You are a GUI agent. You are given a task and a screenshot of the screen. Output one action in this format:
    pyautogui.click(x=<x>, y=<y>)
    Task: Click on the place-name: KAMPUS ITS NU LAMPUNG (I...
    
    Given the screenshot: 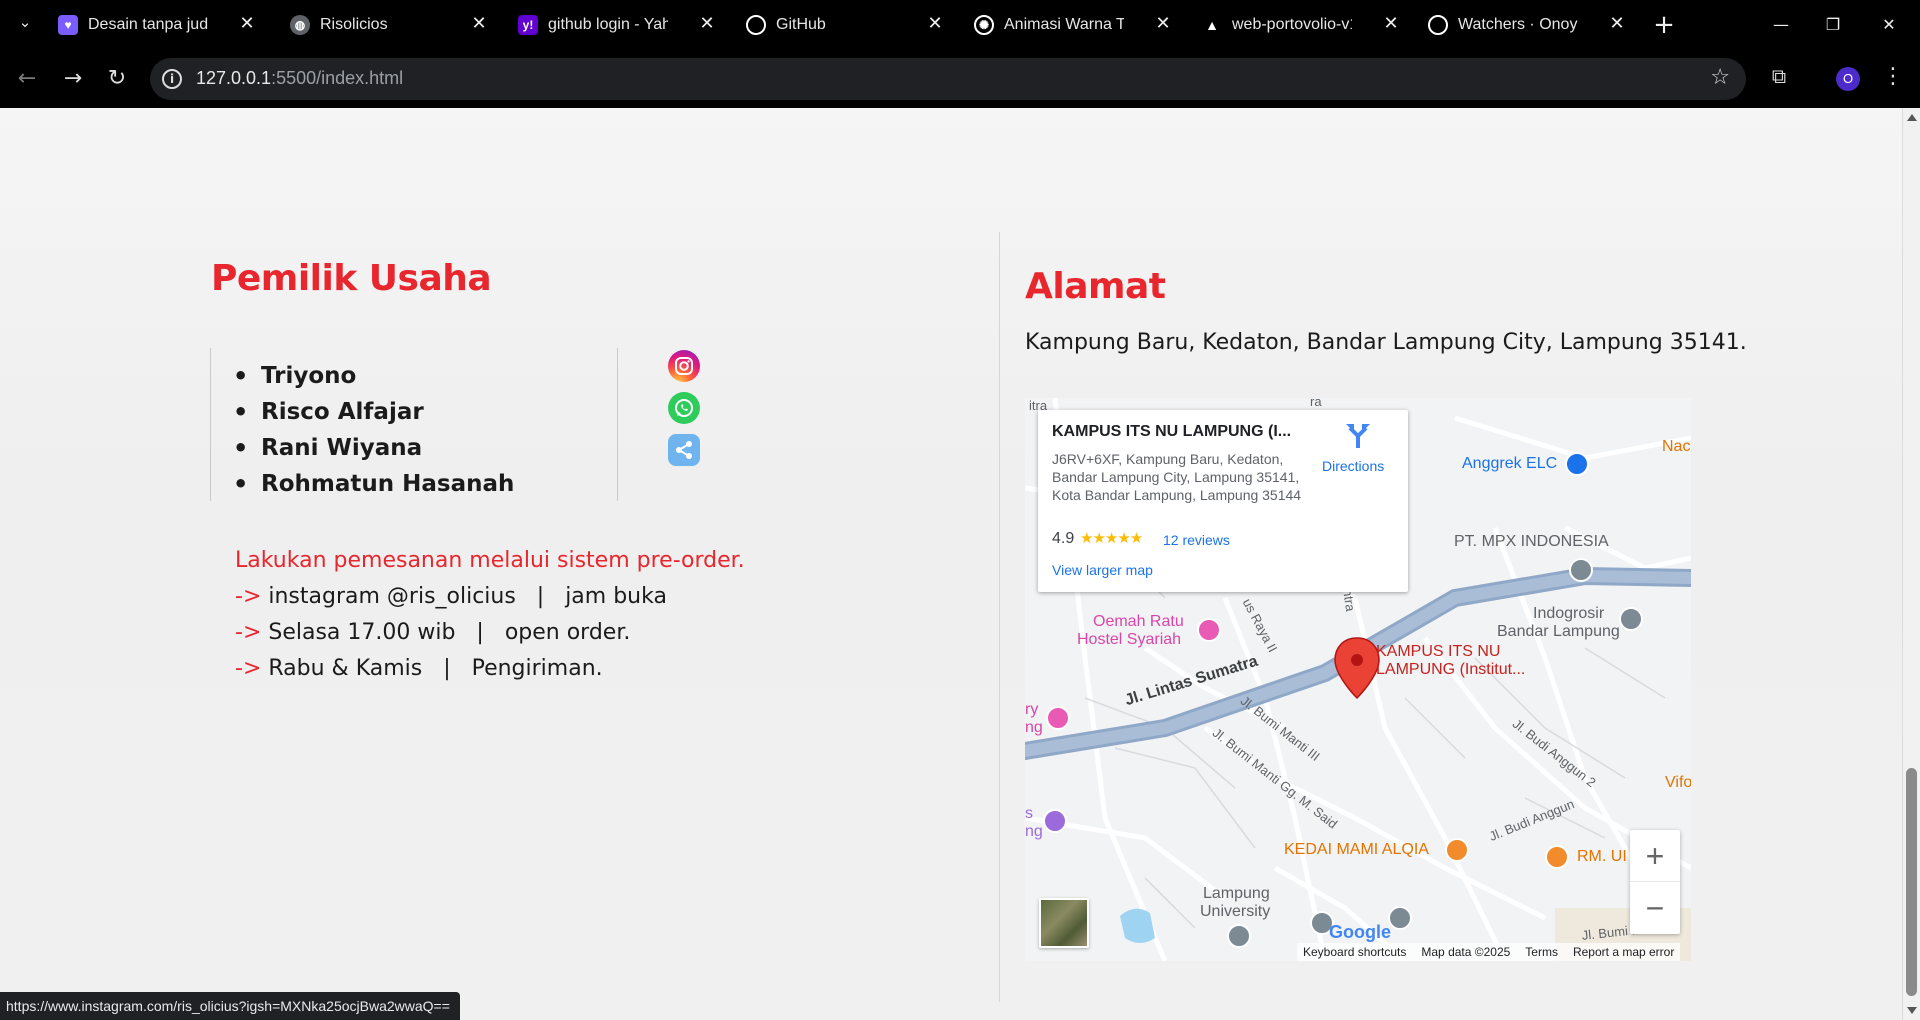 What is the action you would take?
    pyautogui.click(x=1172, y=431)
    